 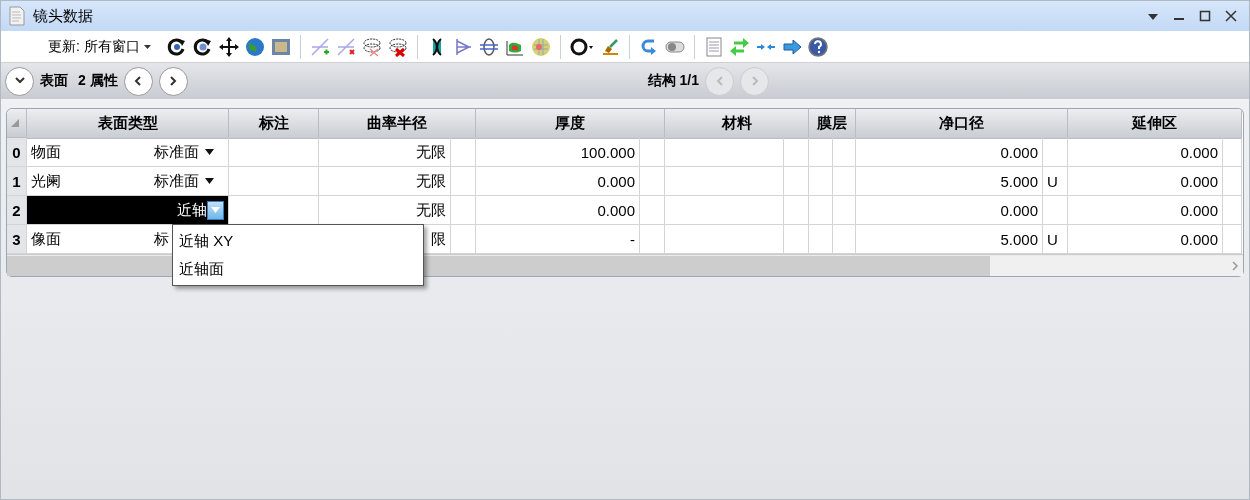 What do you see at coordinates (46, 239) in the screenshot?
I see `surface-name: 像面` at bounding box center [46, 239].